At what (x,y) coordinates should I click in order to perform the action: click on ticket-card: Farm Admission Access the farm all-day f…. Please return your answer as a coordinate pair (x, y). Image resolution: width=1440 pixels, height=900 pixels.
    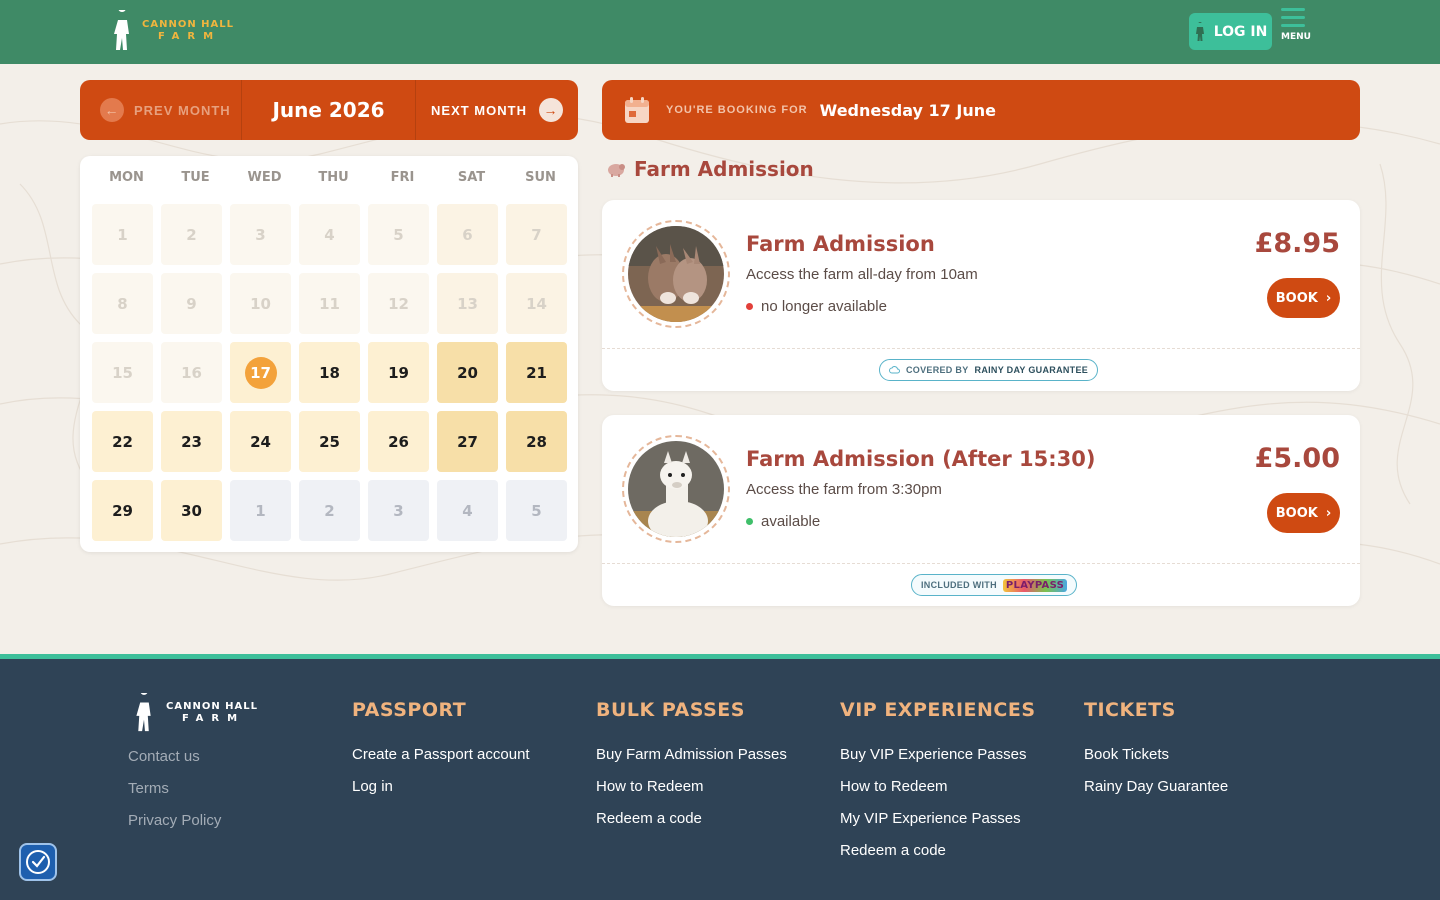
    Looking at the image, I should click on (981, 295).